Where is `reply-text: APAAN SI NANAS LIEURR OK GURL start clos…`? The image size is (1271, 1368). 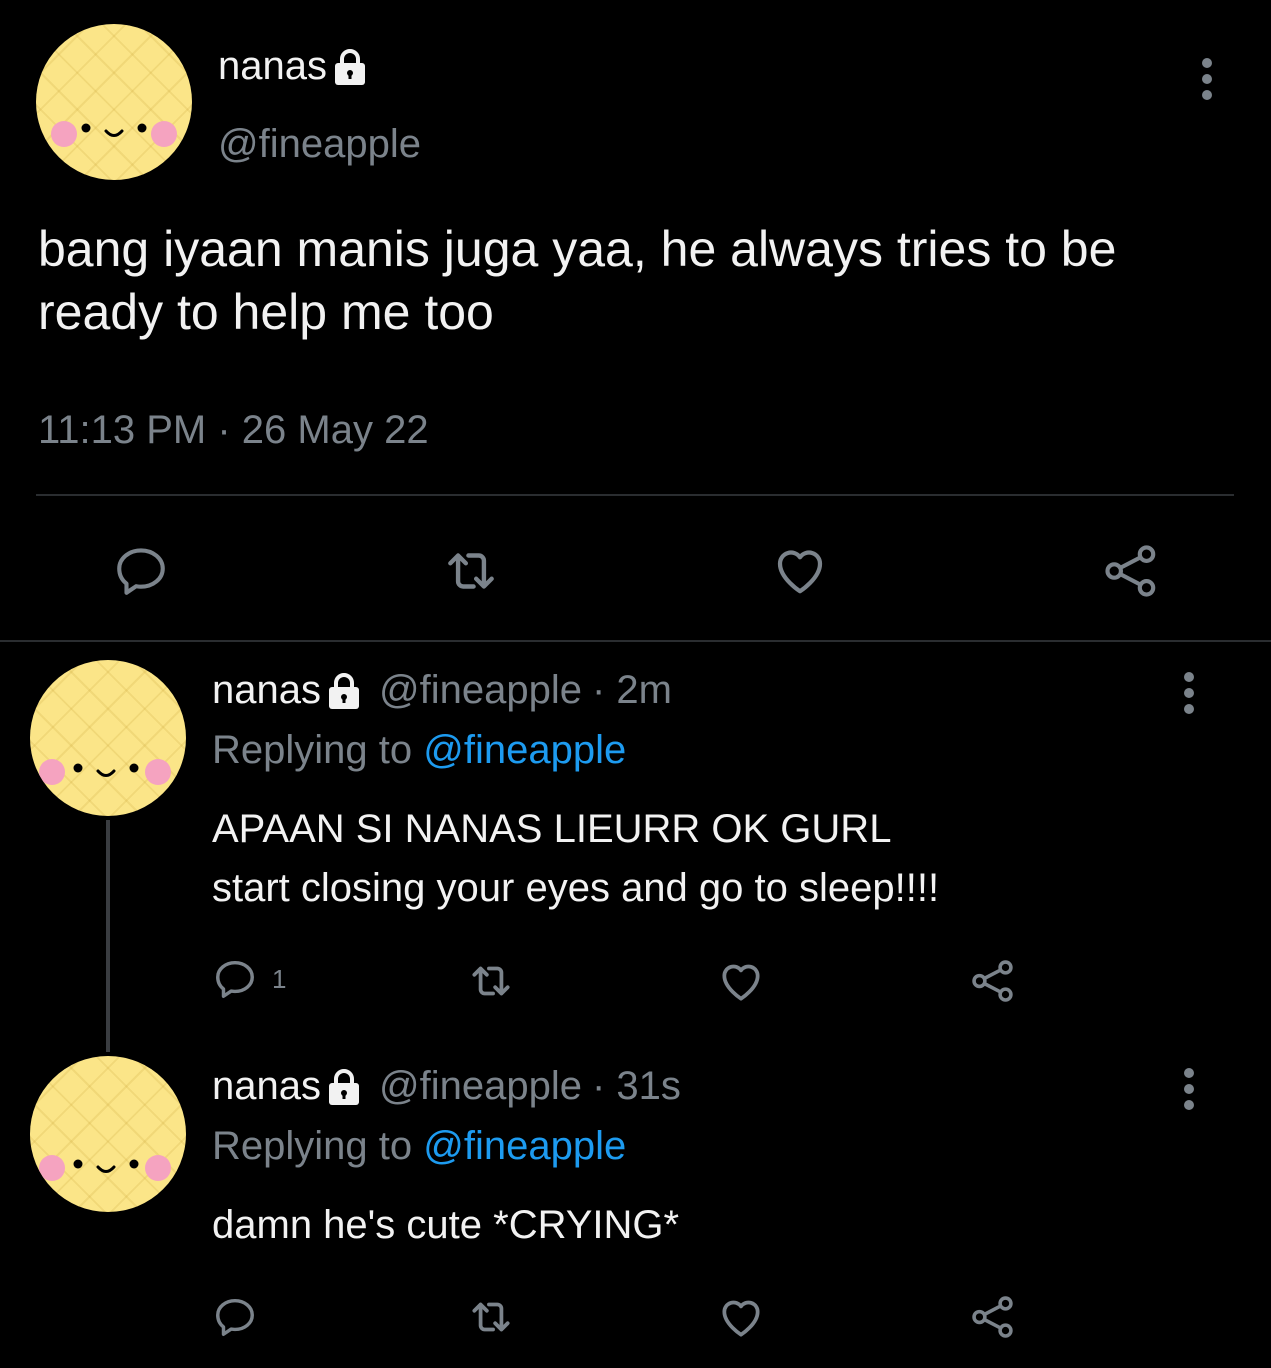 reply-text: APAAN SI NANAS LIEURR OK GURL start clos… is located at coordinates (576, 858).